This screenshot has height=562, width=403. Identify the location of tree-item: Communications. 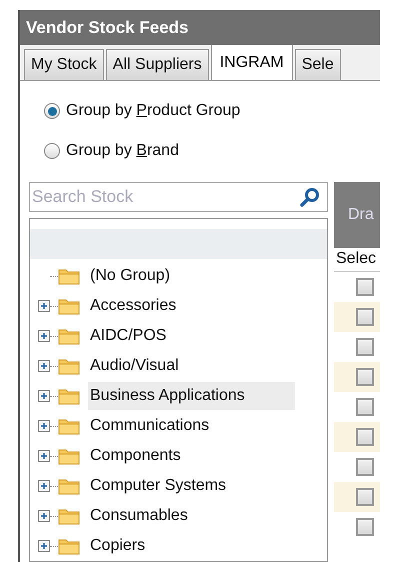
(149, 426).